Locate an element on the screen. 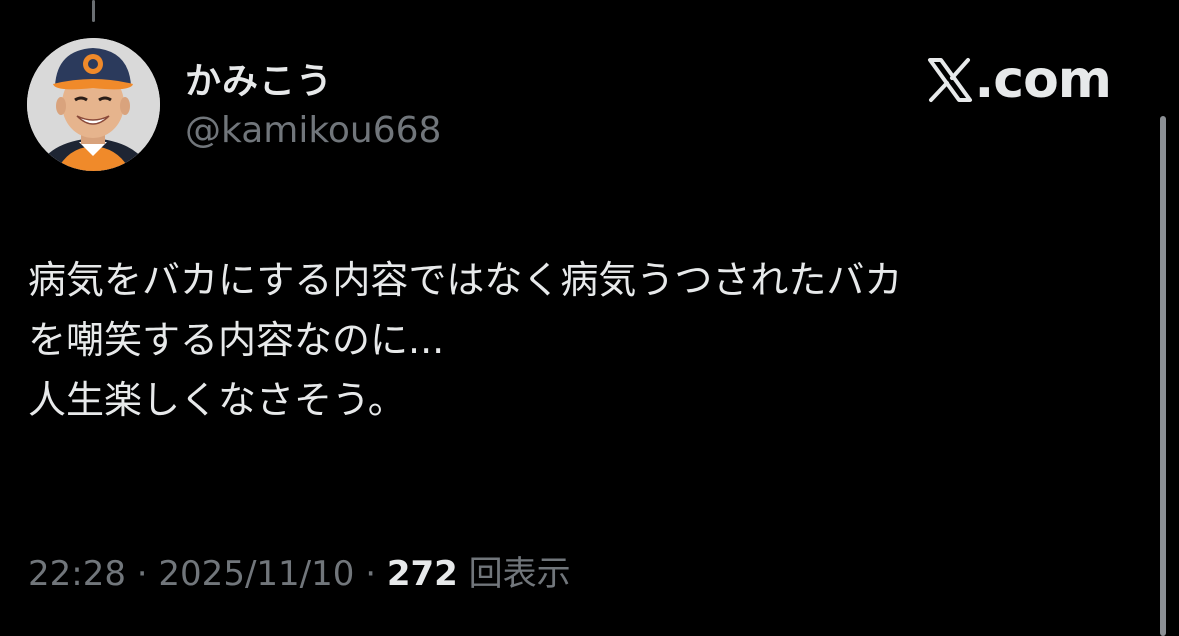 The image size is (1179, 636). tweet-text-line: 人生楽しくなさそう。 is located at coordinates (217, 400).